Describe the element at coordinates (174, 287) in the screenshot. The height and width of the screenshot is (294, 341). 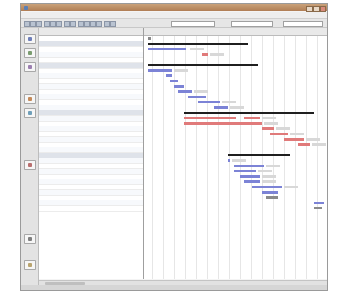
I see `status-bar` at that location.